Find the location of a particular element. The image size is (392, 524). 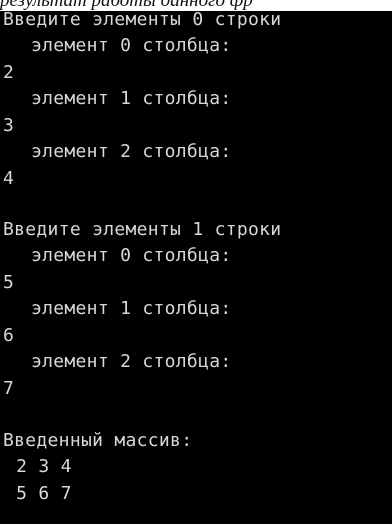

console-line-matrix-row-1: 5 6 7 is located at coordinates (38, 493).